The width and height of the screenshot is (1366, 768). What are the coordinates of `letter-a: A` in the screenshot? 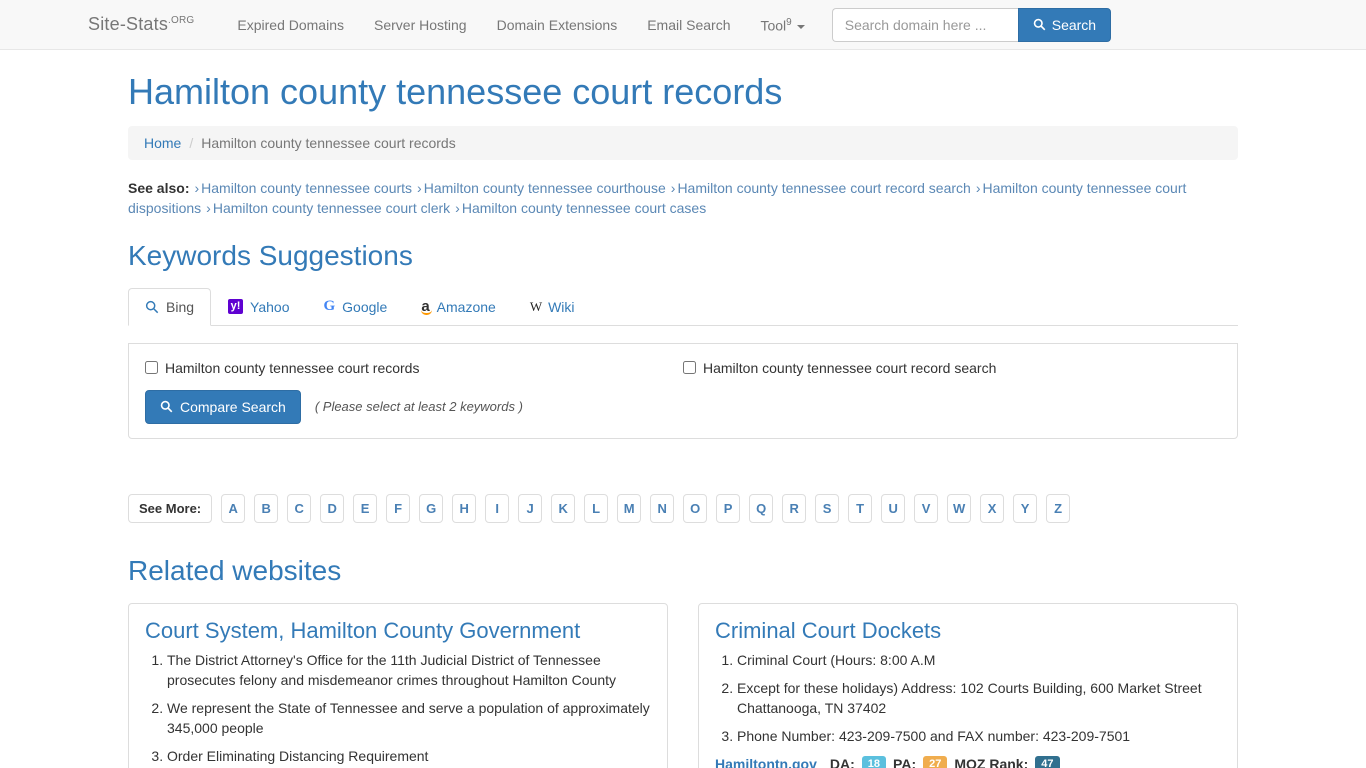 It's located at (233, 508).